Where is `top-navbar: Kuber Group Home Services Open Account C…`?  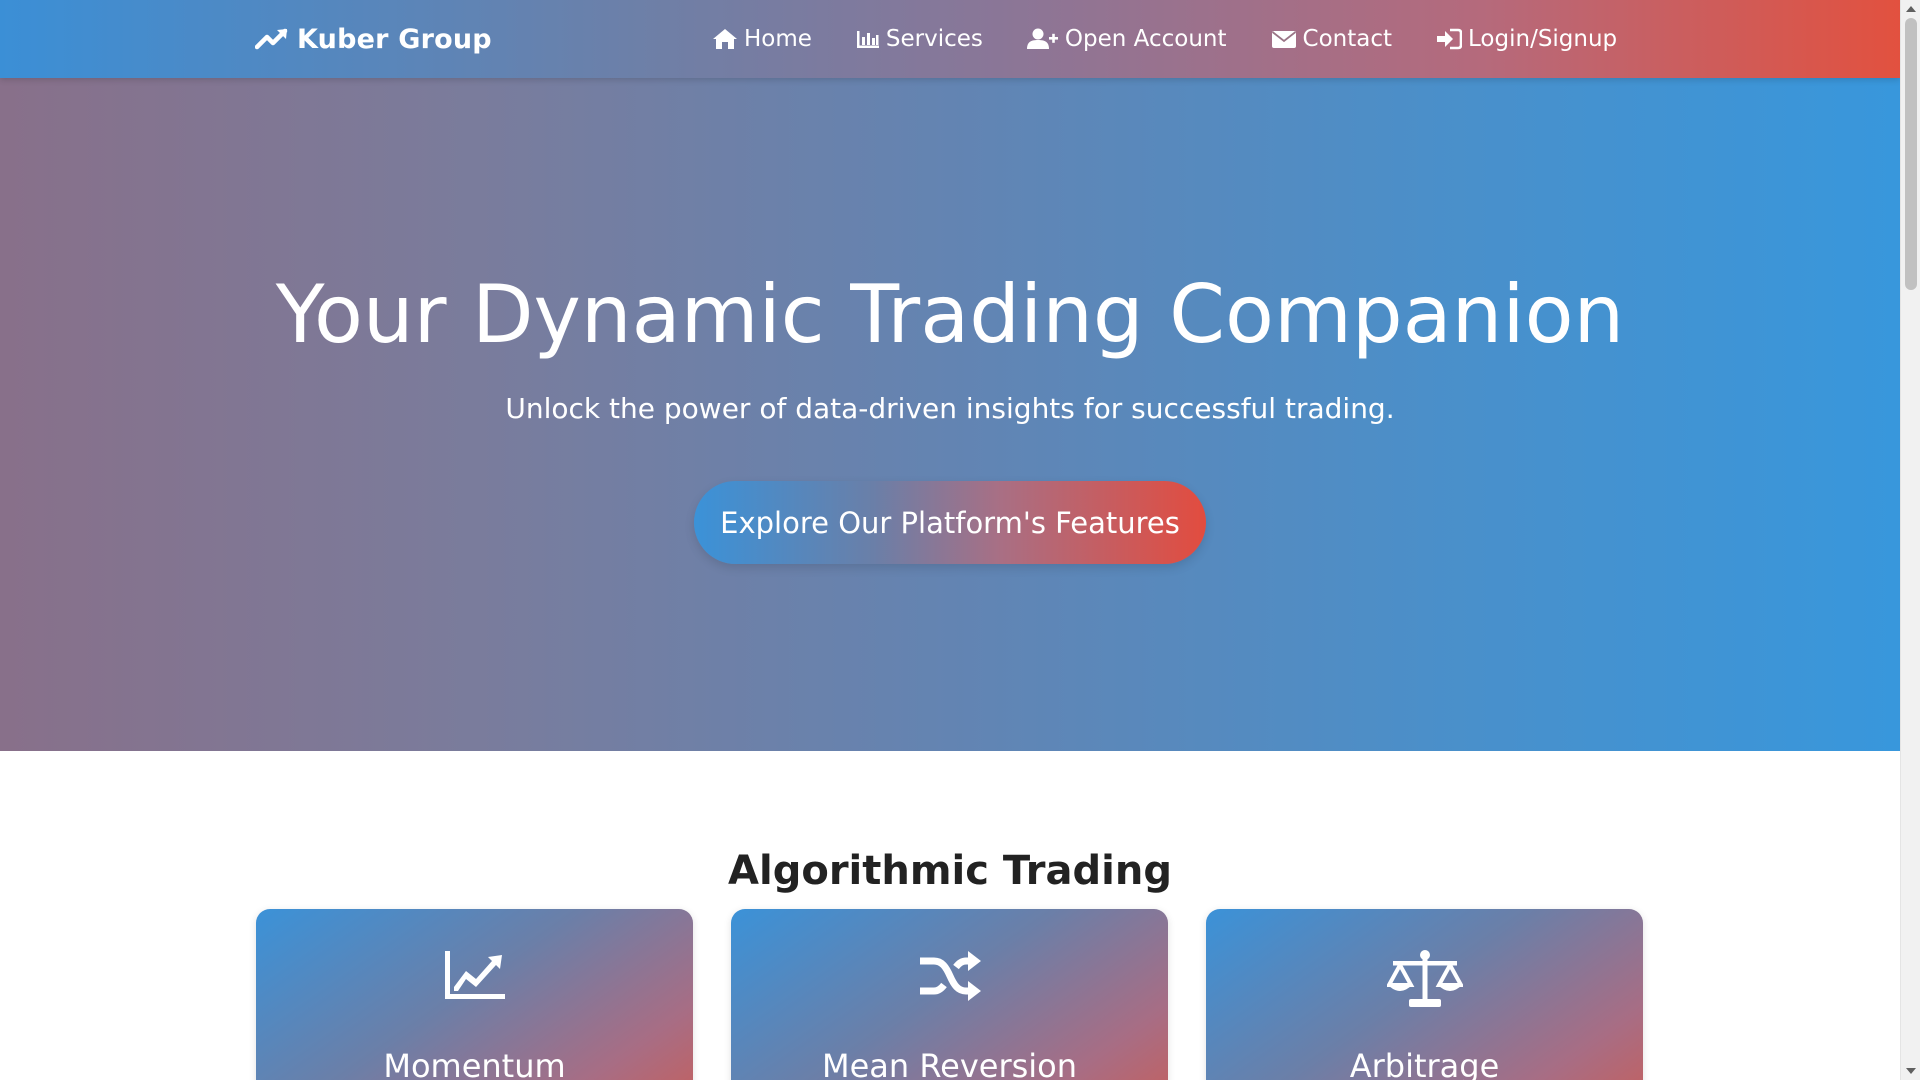 top-navbar: Kuber Group Home Services Open Account C… is located at coordinates (950, 39).